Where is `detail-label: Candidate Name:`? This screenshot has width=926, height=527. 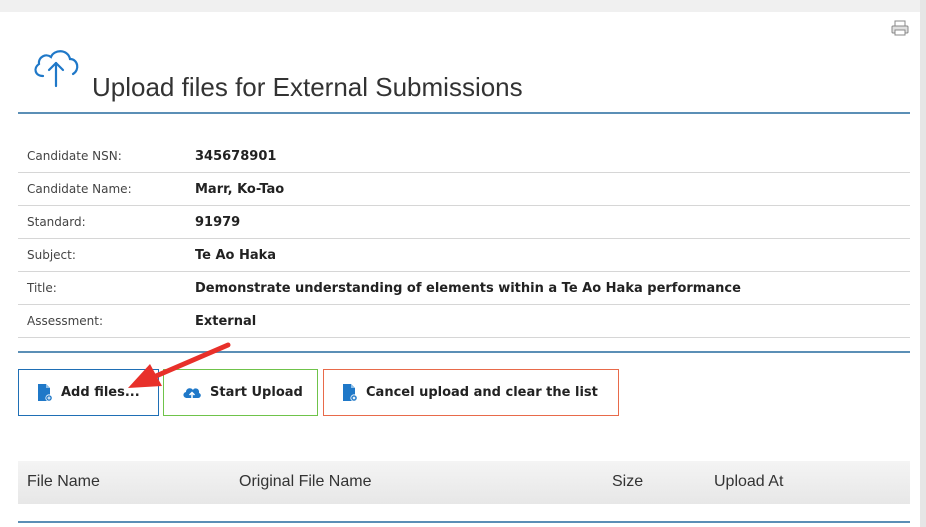 detail-label: Candidate Name: is located at coordinates (106, 189).